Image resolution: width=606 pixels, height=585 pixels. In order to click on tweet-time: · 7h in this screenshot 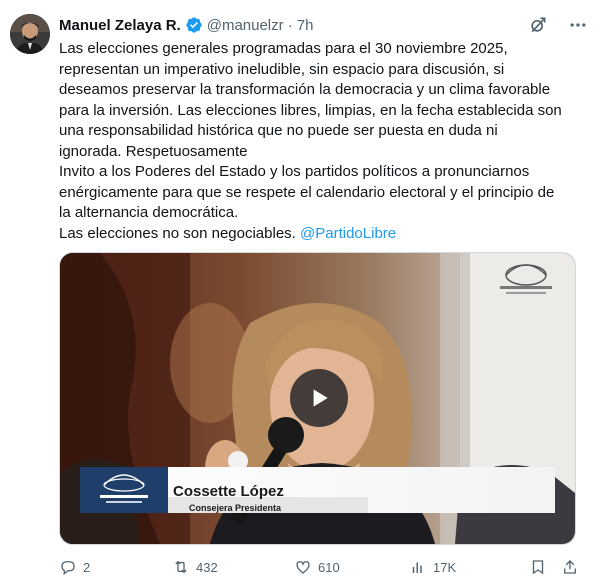, I will do `click(301, 25)`.